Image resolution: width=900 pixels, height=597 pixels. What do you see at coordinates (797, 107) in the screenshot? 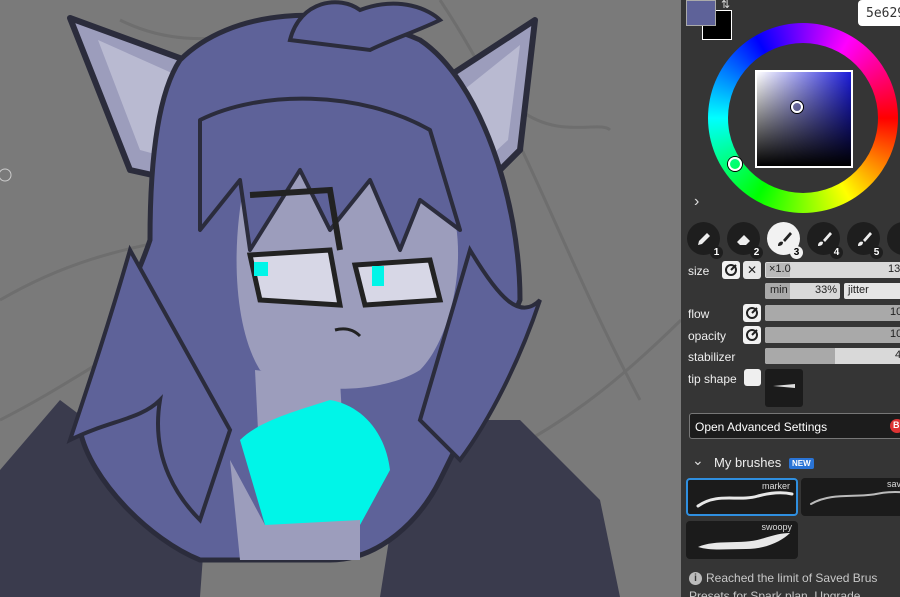
I see `sv-picker-handle` at bounding box center [797, 107].